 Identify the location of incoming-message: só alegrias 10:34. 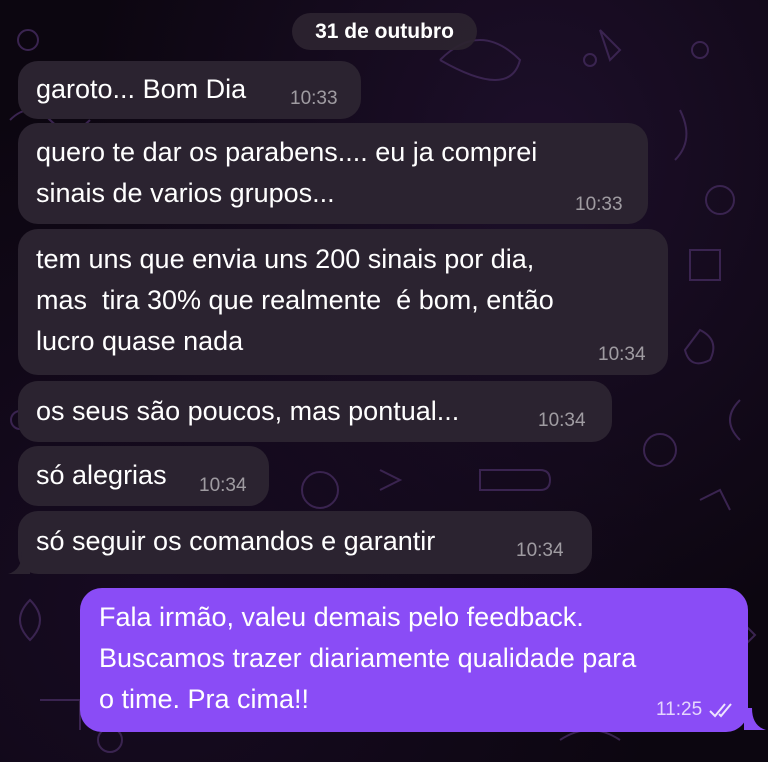
(143, 476).